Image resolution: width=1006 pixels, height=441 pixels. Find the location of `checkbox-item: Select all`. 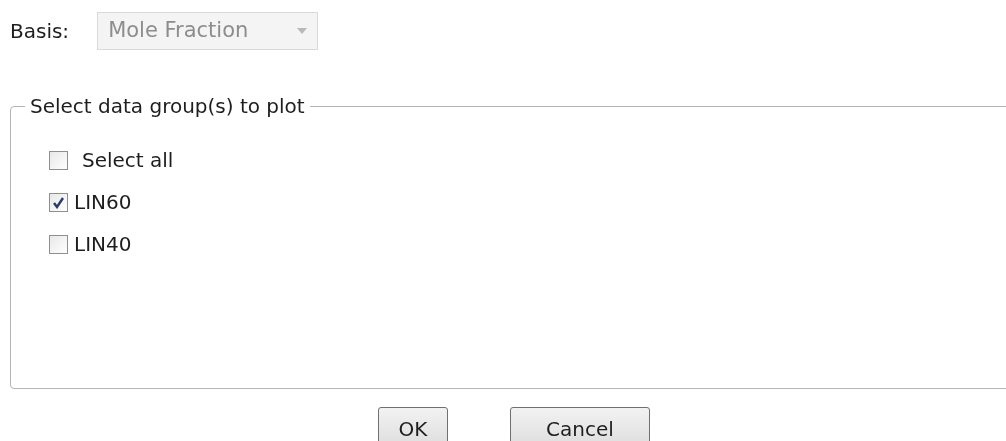

checkbox-item: Select all is located at coordinates (527, 160).